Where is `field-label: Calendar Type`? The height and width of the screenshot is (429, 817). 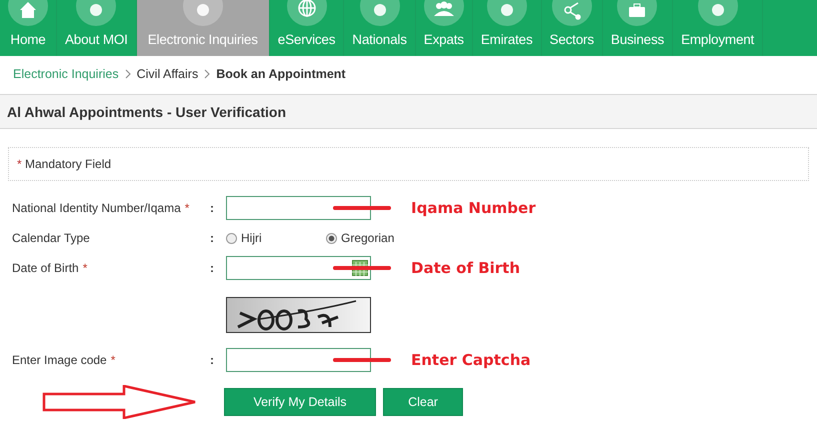 field-label: Calendar Type is located at coordinates (51, 238).